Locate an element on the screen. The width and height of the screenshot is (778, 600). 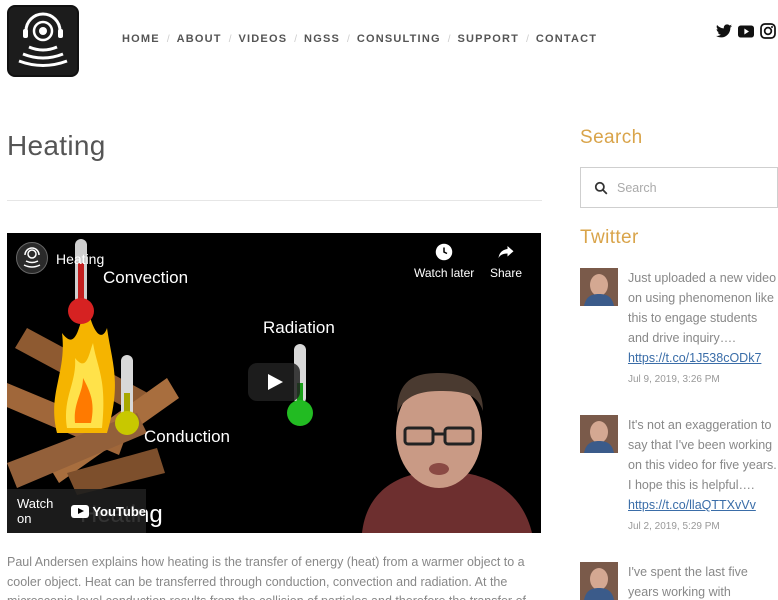
title-divider is located at coordinates (274, 200).